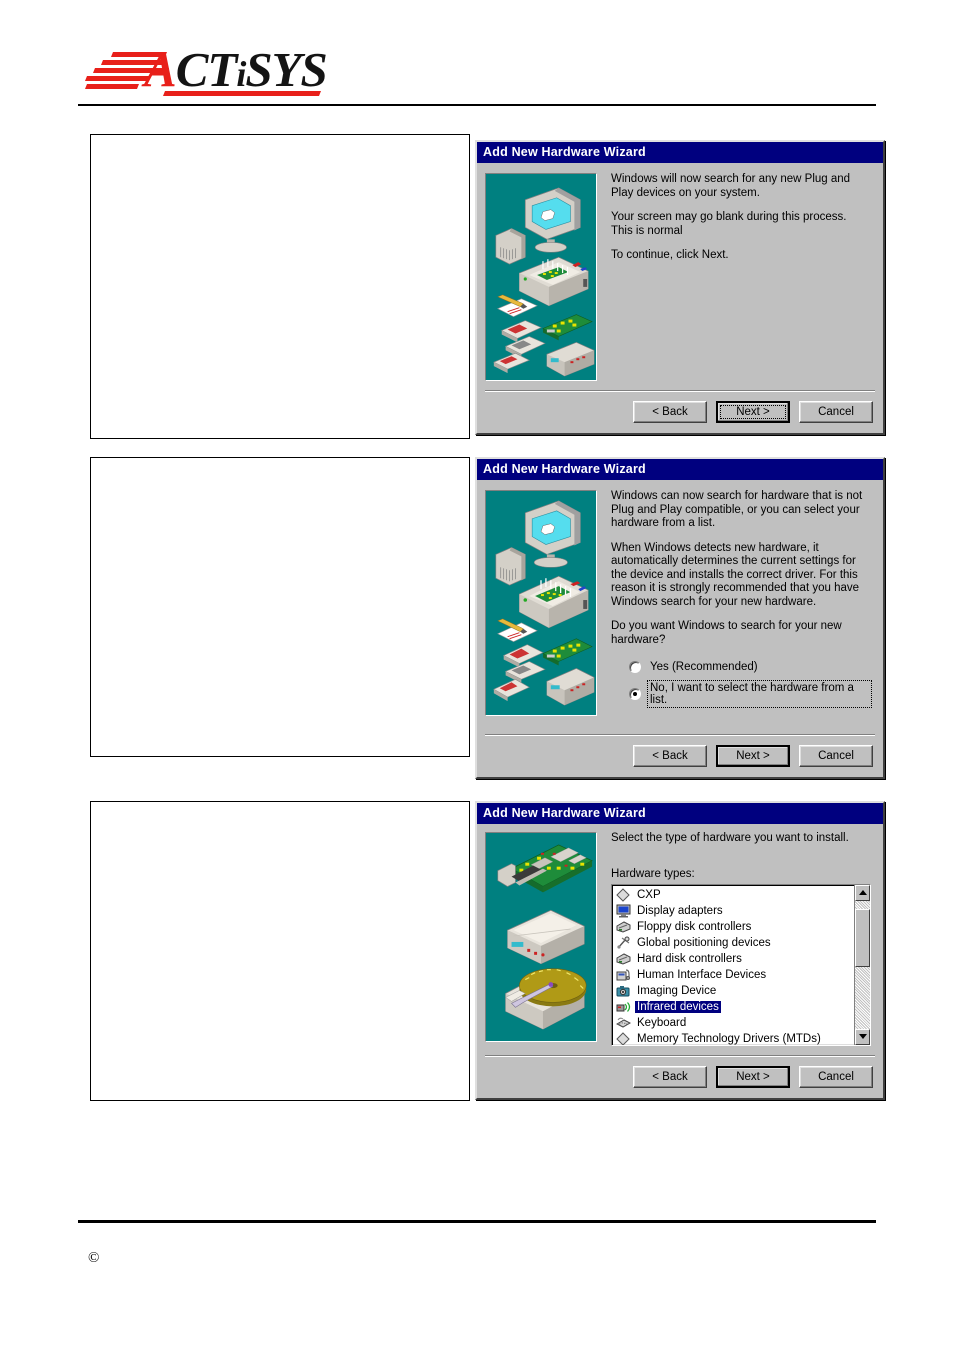 This screenshot has width=954, height=1351. What do you see at coordinates (670, 255) in the screenshot?
I see `dialog-paragraph: To continue, click Next.` at bounding box center [670, 255].